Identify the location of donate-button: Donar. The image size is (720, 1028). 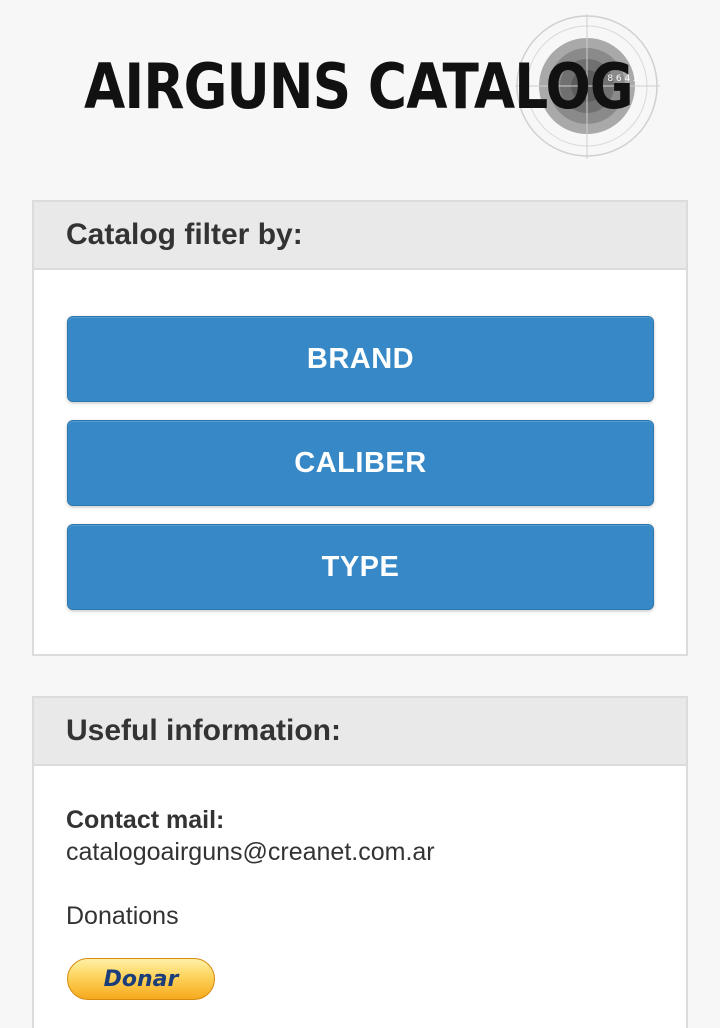
(141, 979).